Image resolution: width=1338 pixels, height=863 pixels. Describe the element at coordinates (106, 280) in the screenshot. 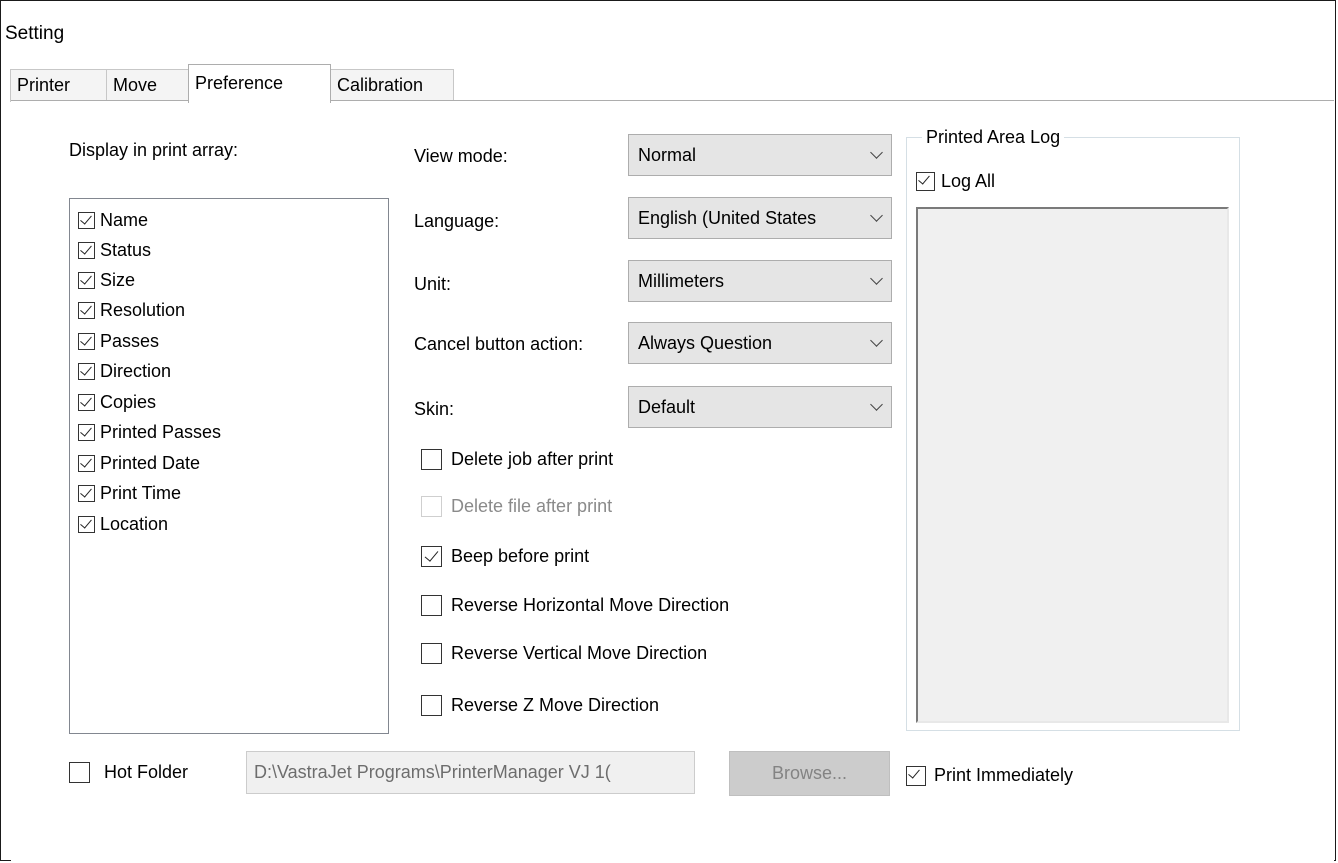

I see `list-item: Size` at that location.